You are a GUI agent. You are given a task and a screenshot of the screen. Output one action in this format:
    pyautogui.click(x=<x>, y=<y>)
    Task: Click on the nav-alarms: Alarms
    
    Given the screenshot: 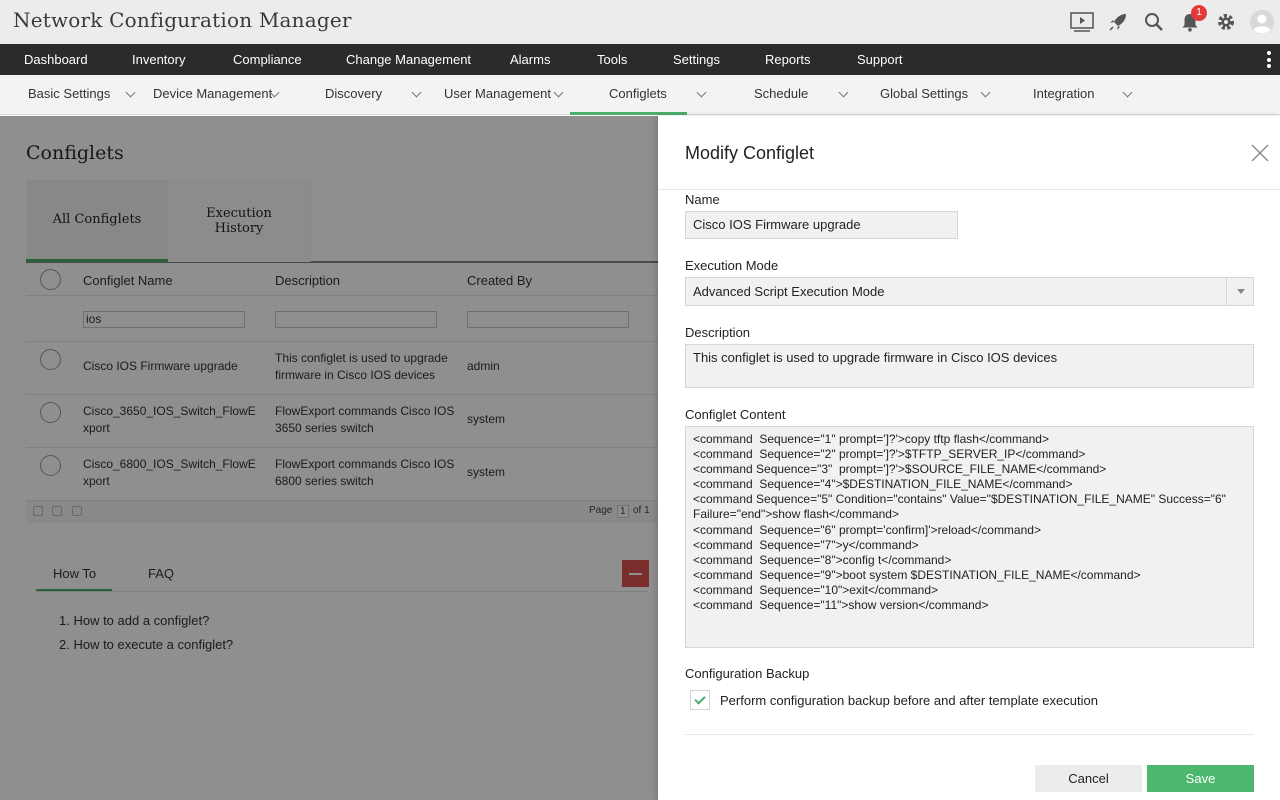 What is the action you would take?
    pyautogui.click(x=530, y=59)
    